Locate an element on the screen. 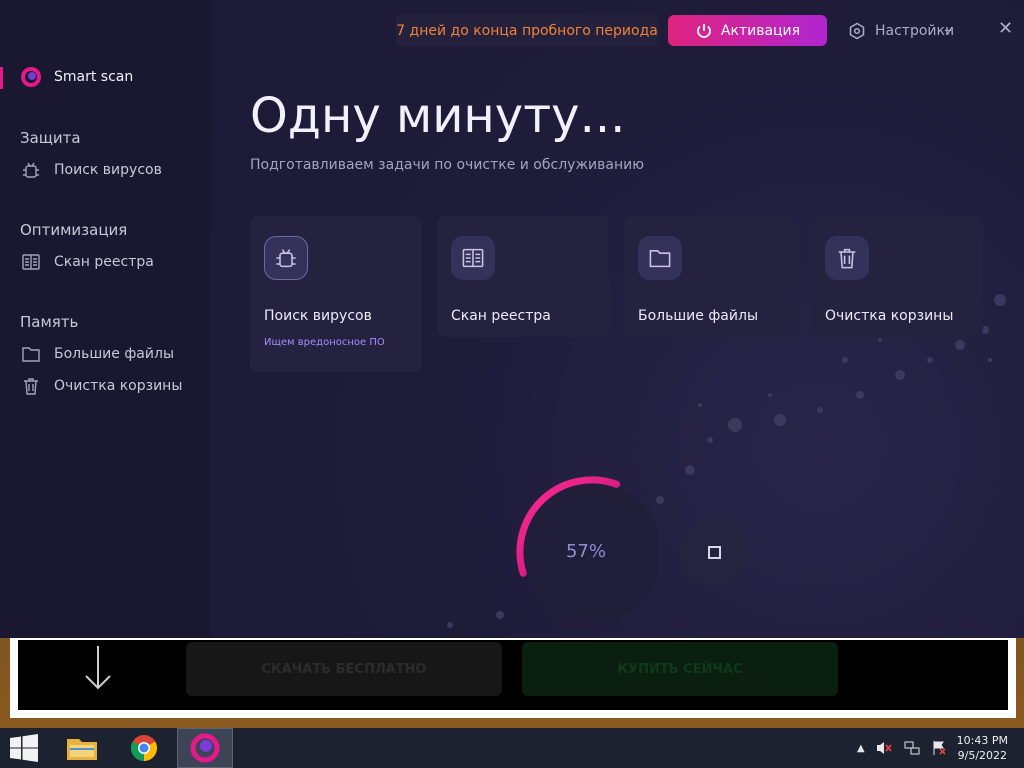 This screenshot has width=1024, height=768. sidebar-item-label: Очистка корзины is located at coordinates (118, 386).